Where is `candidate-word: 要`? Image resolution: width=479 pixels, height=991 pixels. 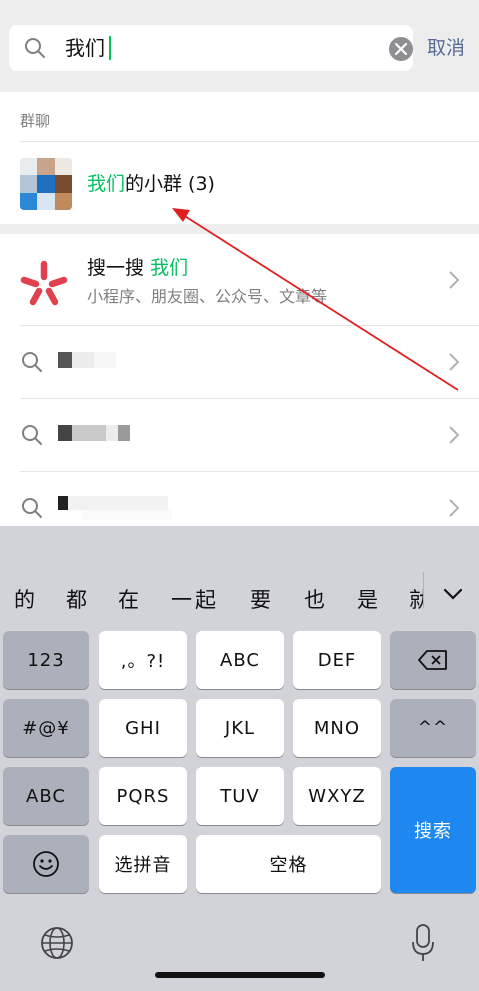 candidate-word: 要 is located at coordinates (262, 599).